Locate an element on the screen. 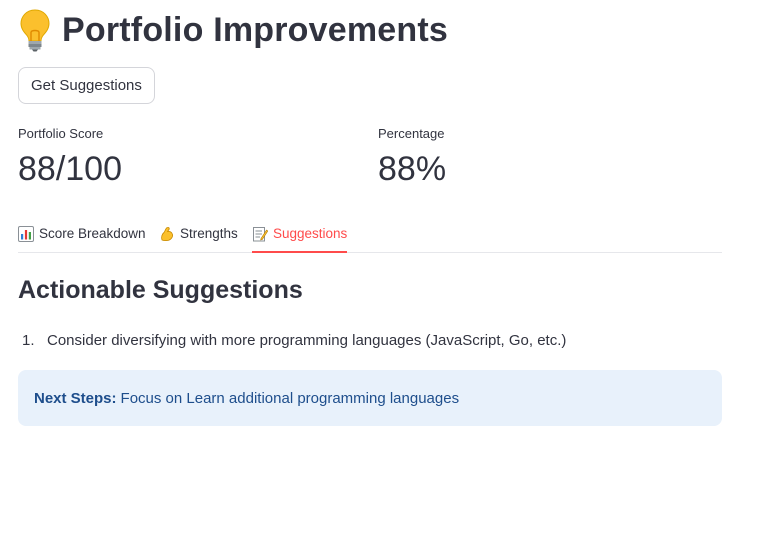  metric-value: 88% is located at coordinates (412, 169).